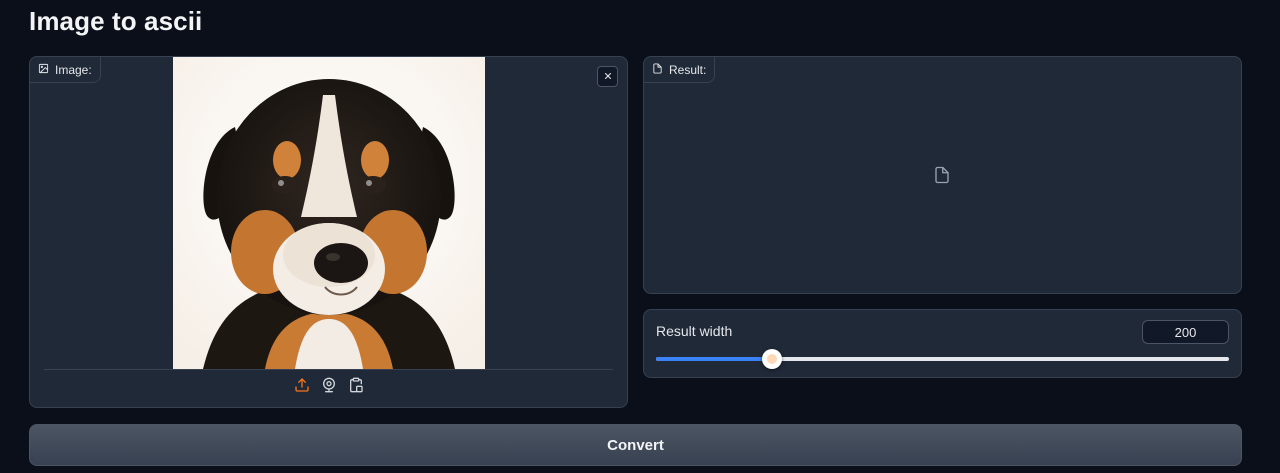 The height and width of the screenshot is (473, 1280). What do you see at coordinates (73, 69) in the screenshot?
I see `image-label: Image:` at bounding box center [73, 69].